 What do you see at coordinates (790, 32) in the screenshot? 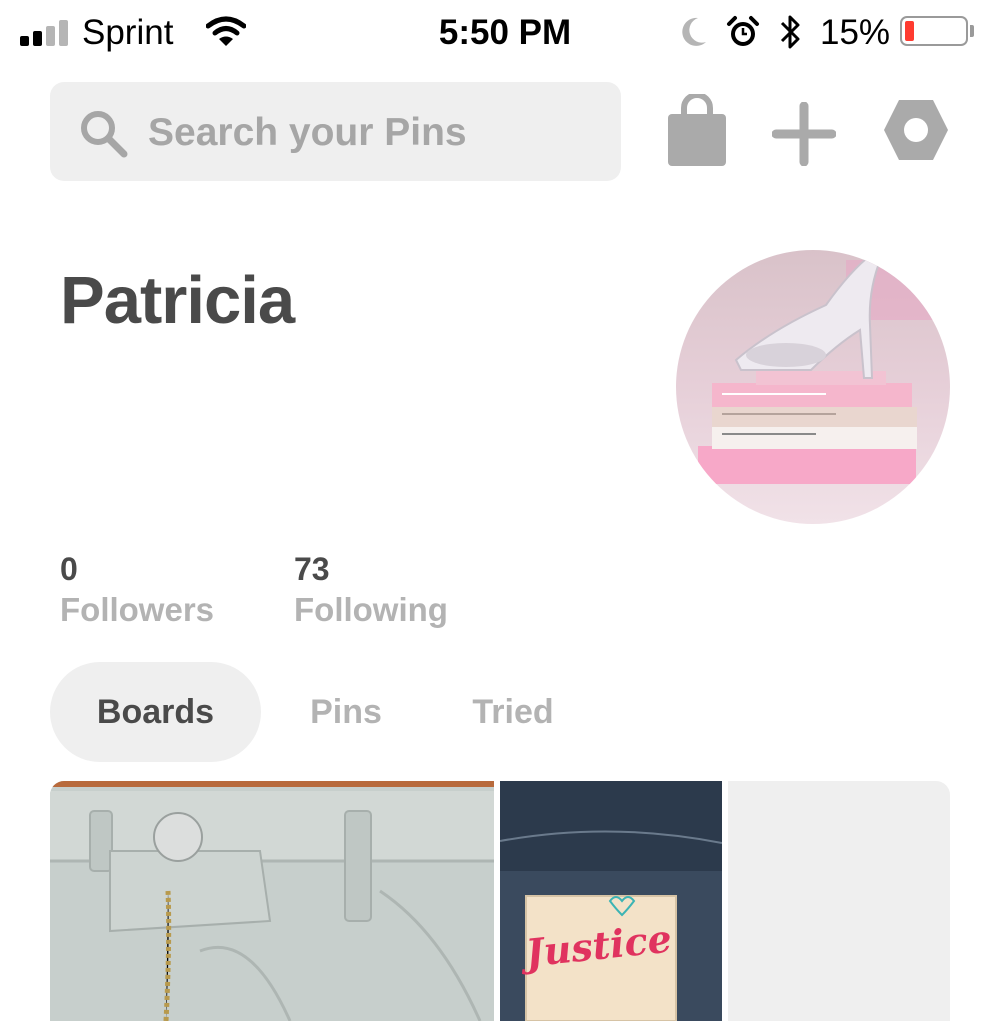
I see `bluetooth-icon` at bounding box center [790, 32].